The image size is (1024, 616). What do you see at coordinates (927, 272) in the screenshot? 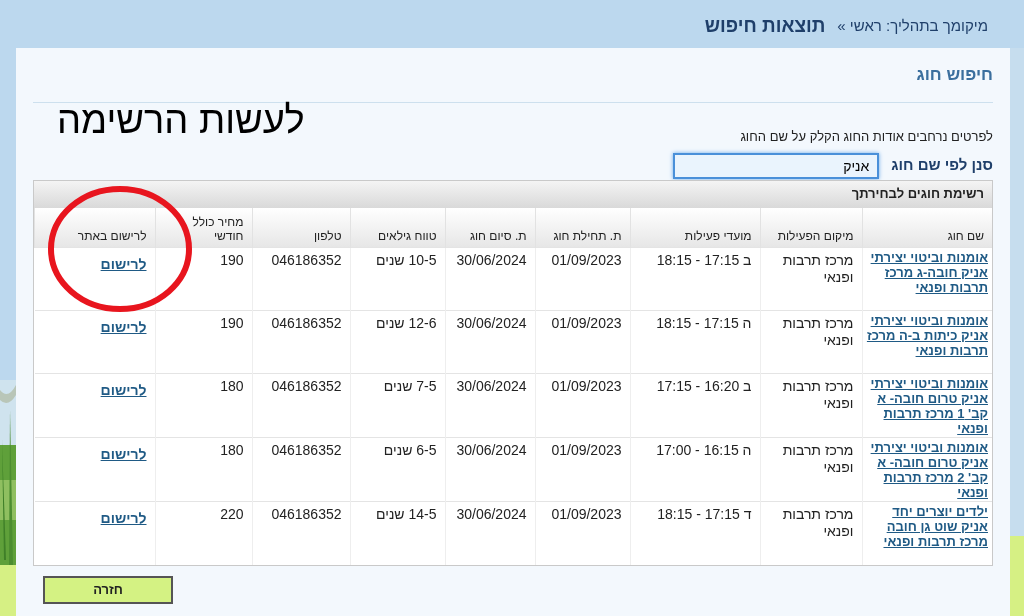
I see `course-name-link: אומנות וביטוי יצירתי אניק חובה-ג מרכז תרבות ופנאי` at bounding box center [927, 272].